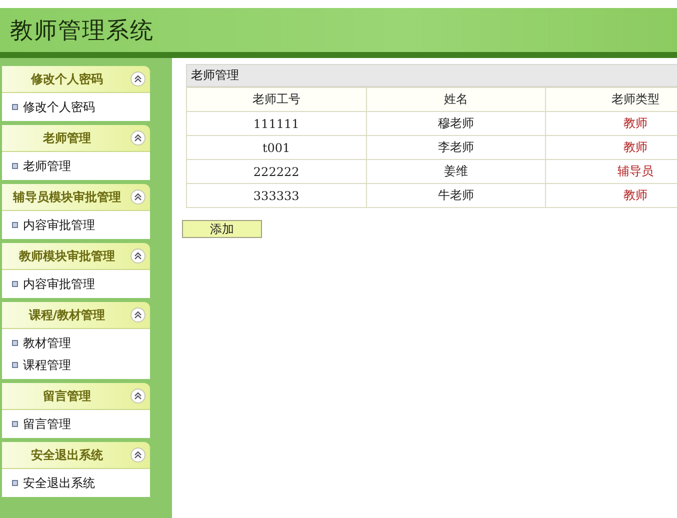  Describe the element at coordinates (276, 124) in the screenshot. I see `table-cell: 111111` at that location.